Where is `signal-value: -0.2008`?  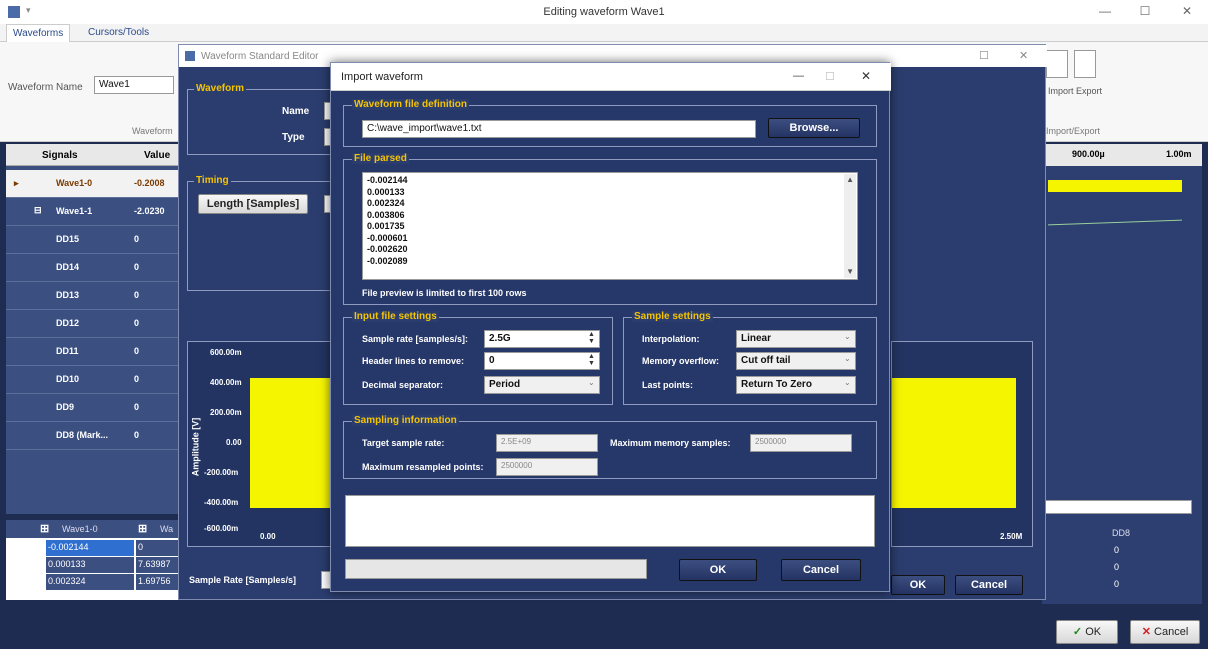 signal-value: -0.2008 is located at coordinates (149, 183).